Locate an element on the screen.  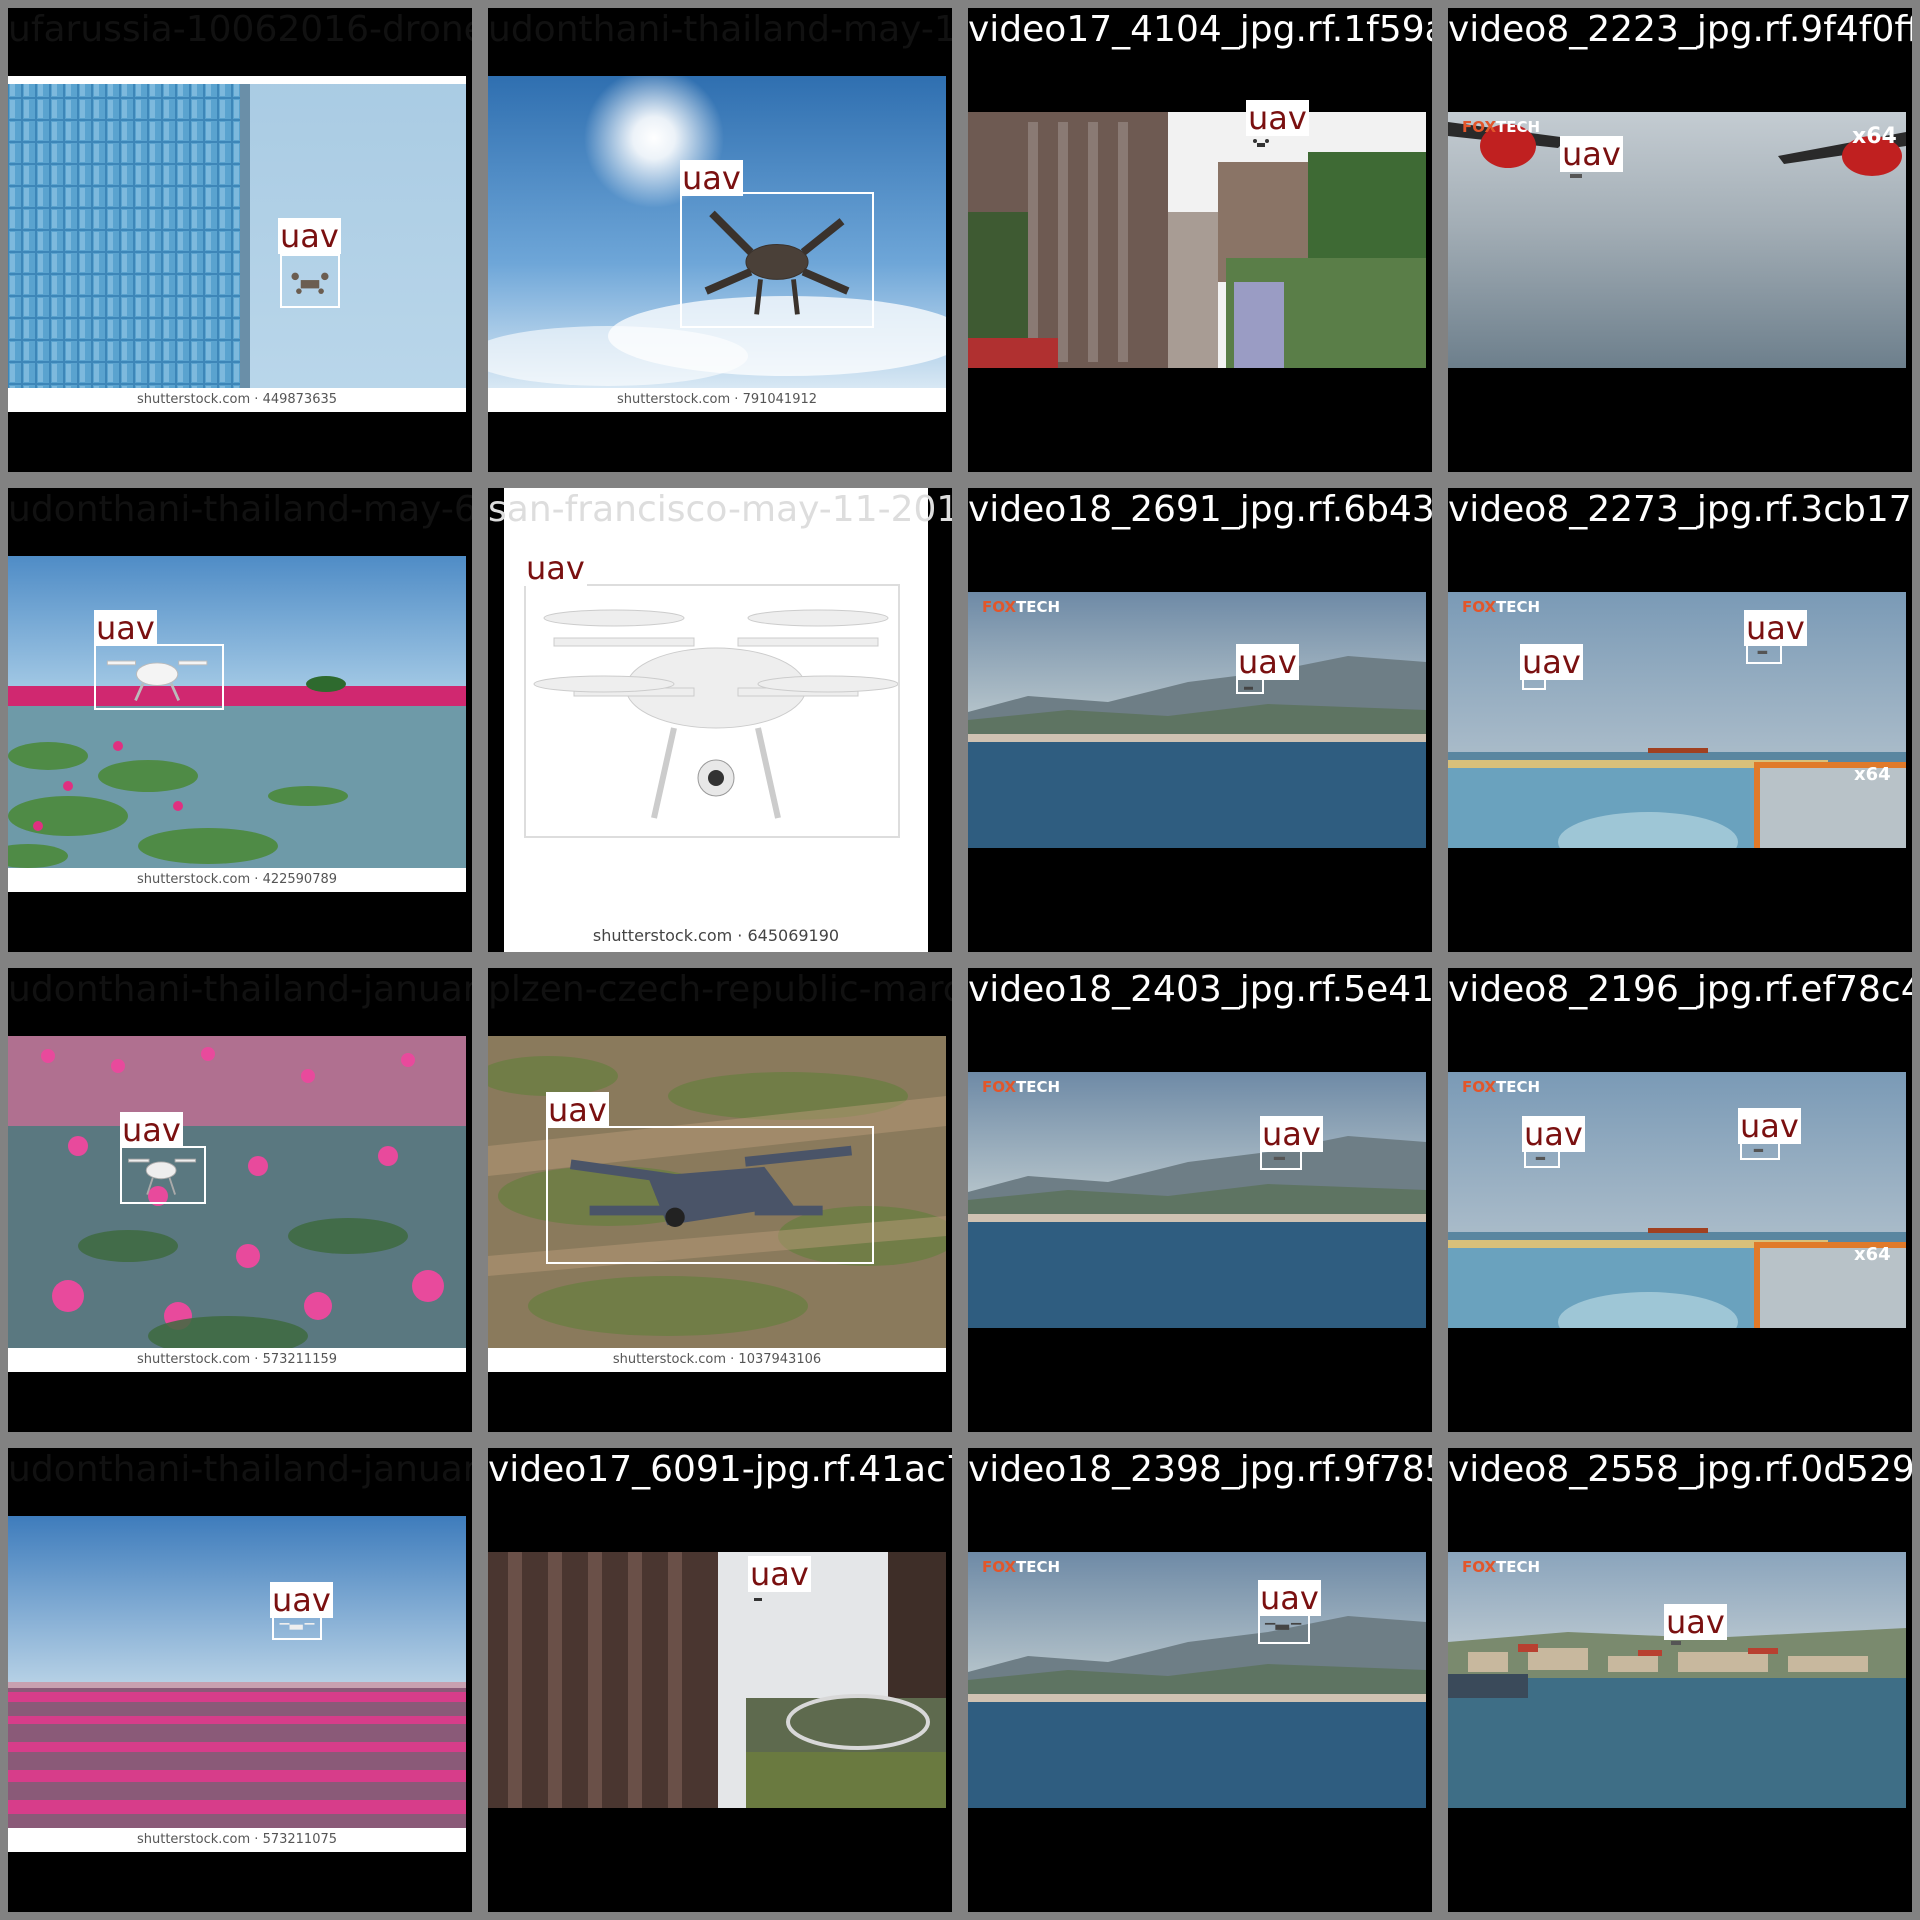
image-filename: san-francisco-may-11-2017-645069190 is located at coordinates (724, 509).